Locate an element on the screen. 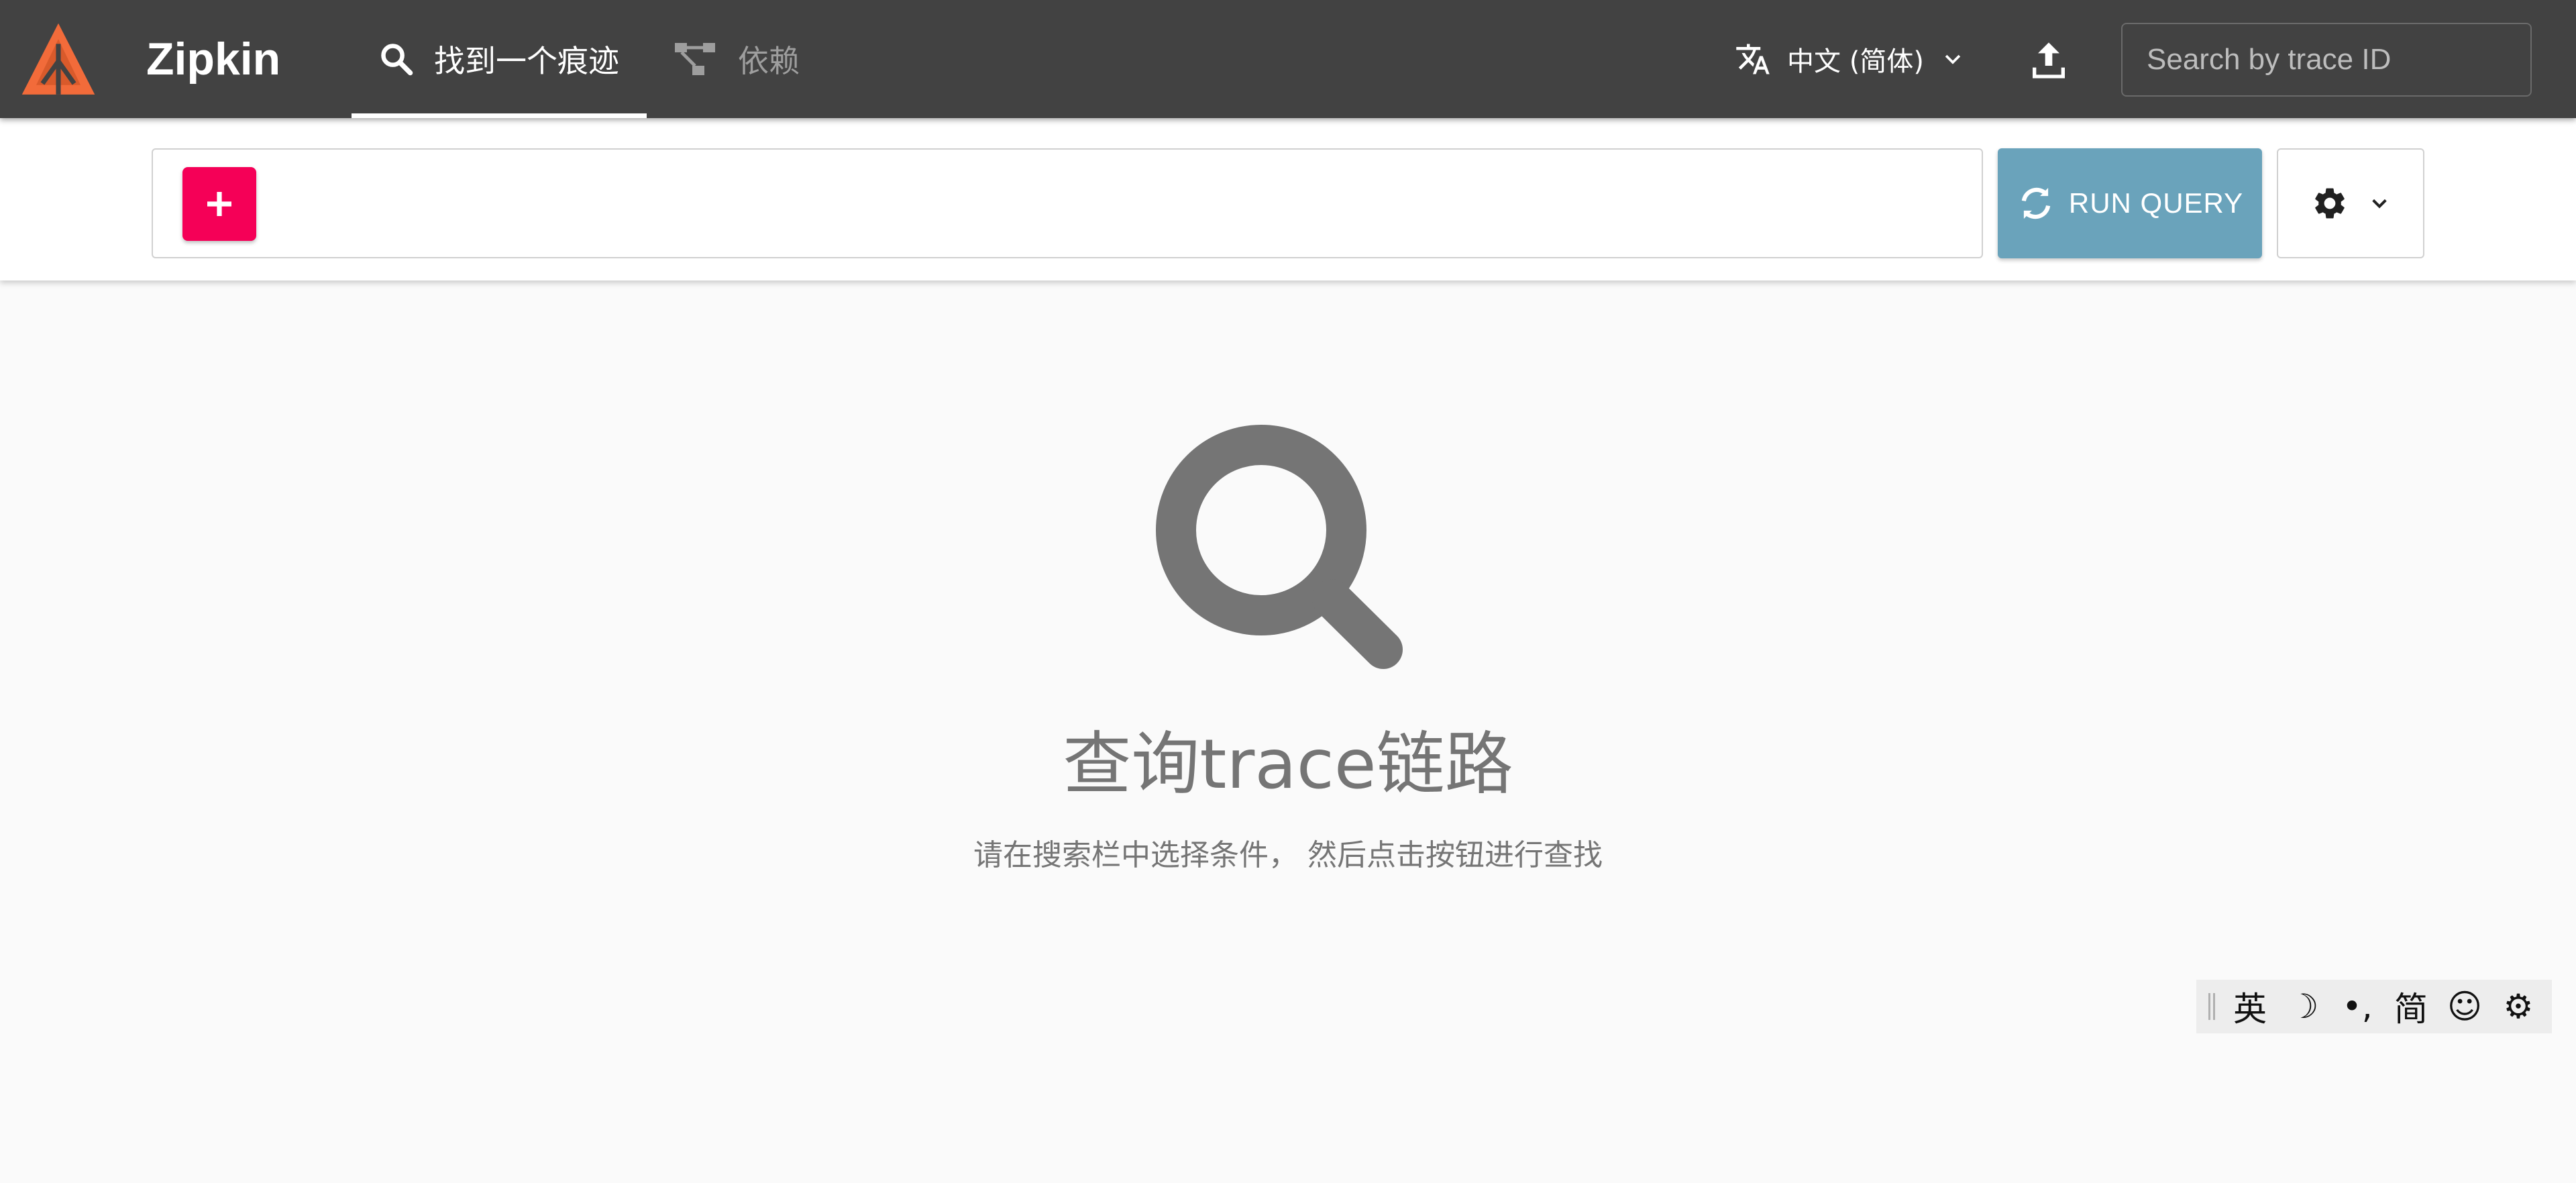  run-query-label: RUN QUERY is located at coordinates (2156, 203).